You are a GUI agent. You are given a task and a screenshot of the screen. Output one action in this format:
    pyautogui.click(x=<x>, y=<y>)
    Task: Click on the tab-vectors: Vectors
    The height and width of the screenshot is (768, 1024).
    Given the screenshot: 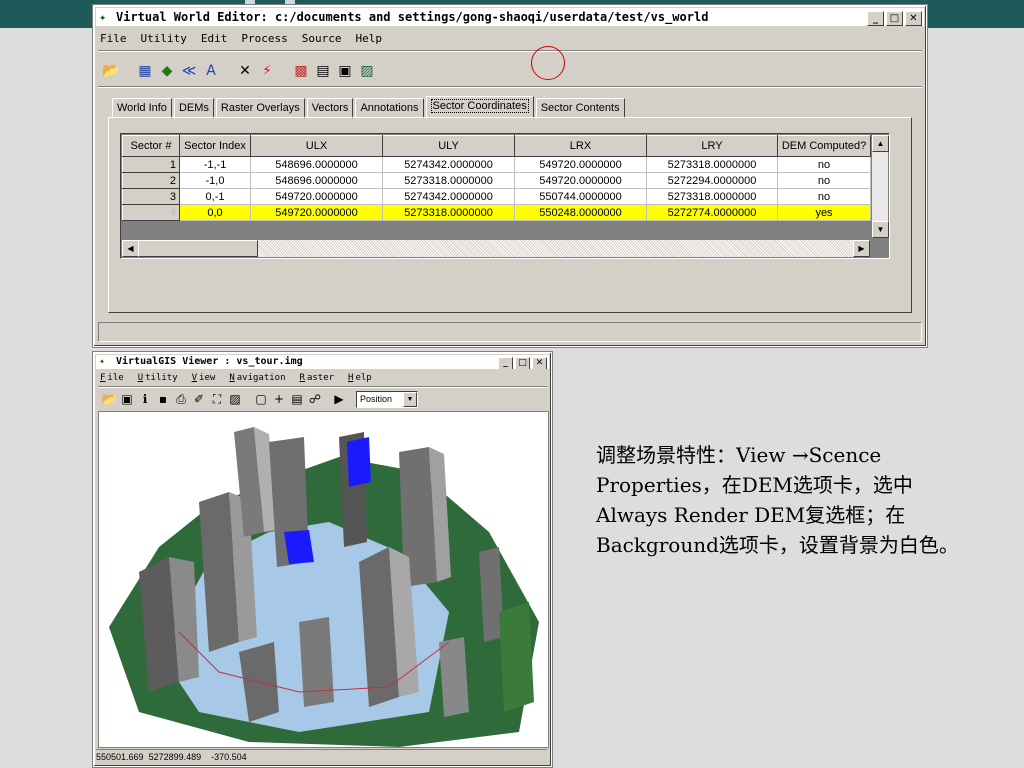 What is the action you would take?
    pyautogui.click(x=330, y=108)
    